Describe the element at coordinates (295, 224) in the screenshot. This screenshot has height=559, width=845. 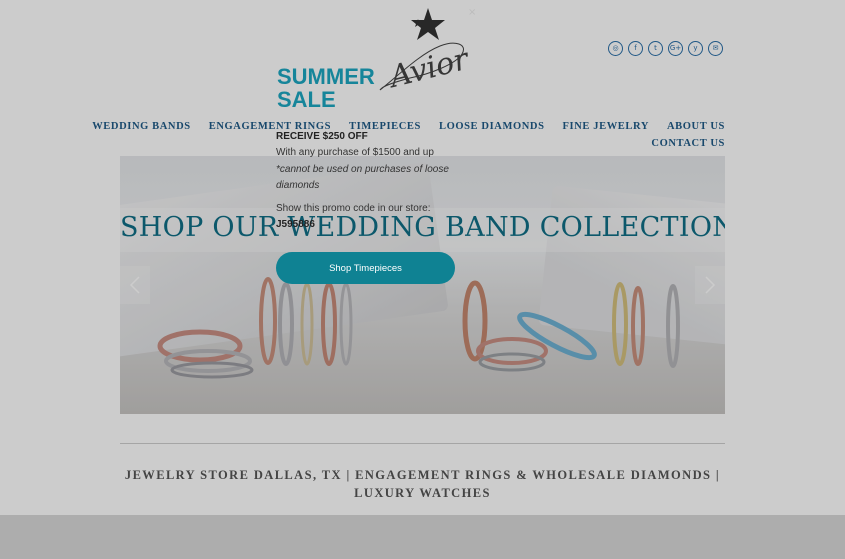
I see `promo-code: J595886` at that location.